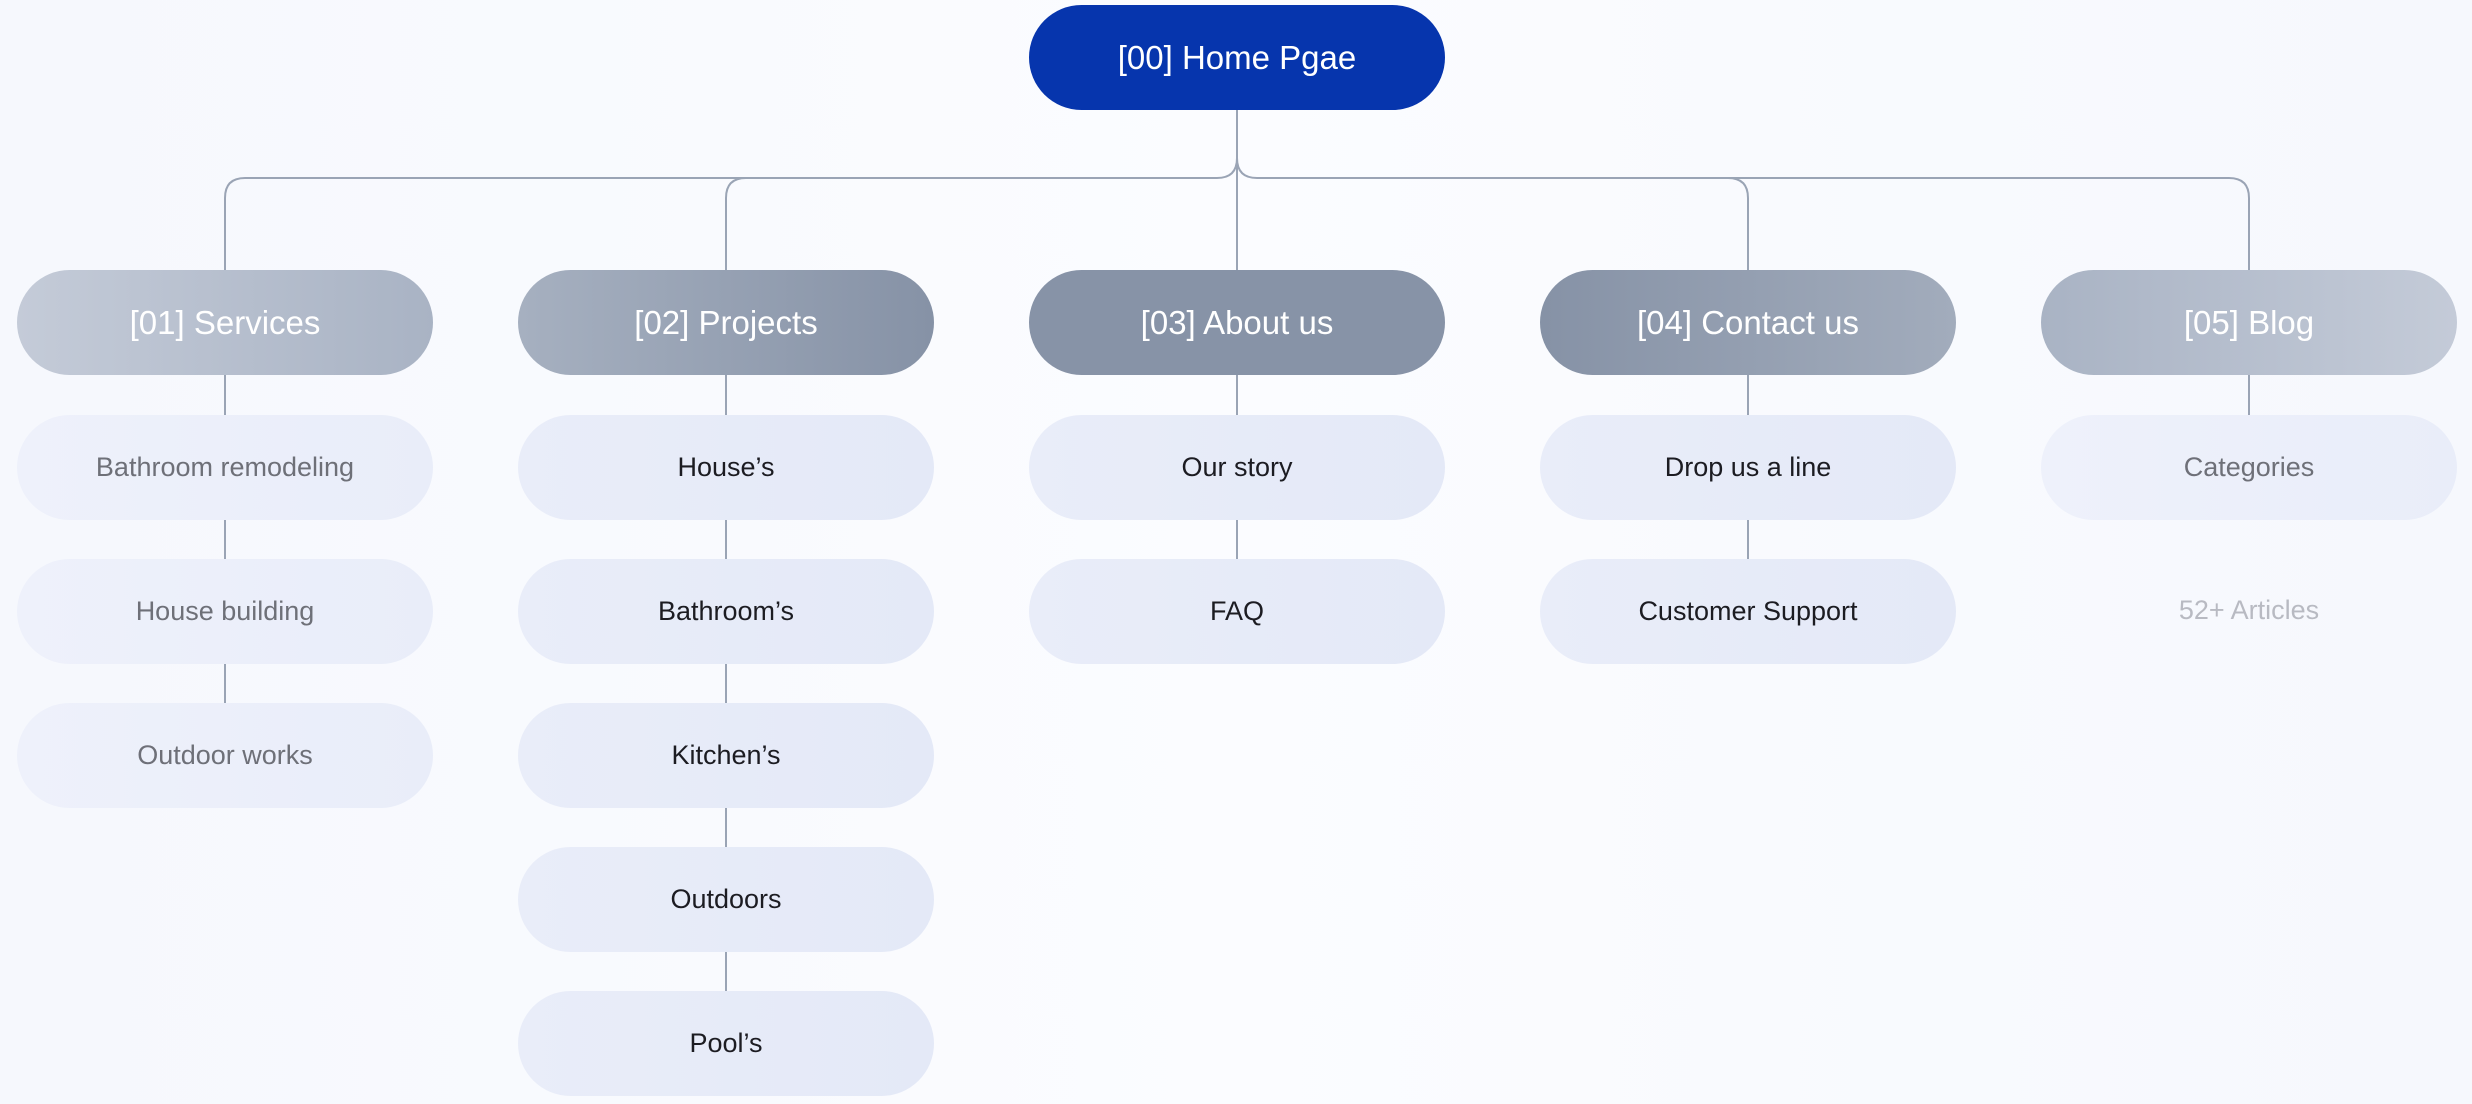  I want to click on page-node: Bathroom’s, so click(726, 611).